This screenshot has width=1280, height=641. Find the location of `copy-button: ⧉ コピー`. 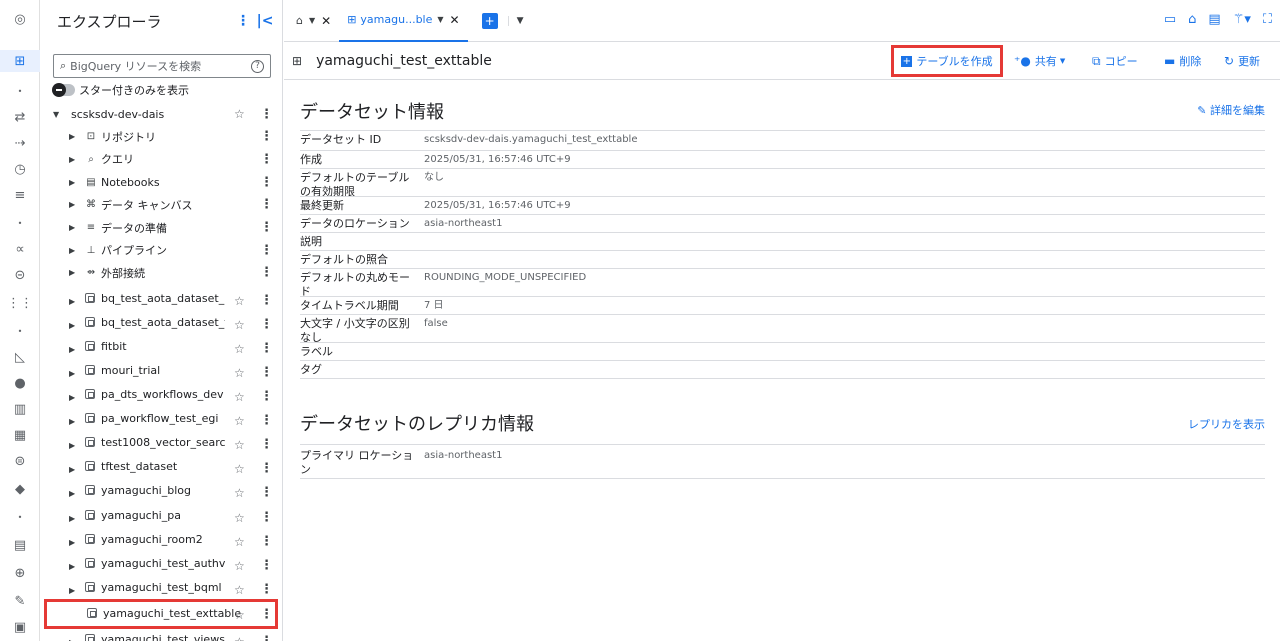

copy-button: ⧉ コピー is located at coordinates (1115, 61).